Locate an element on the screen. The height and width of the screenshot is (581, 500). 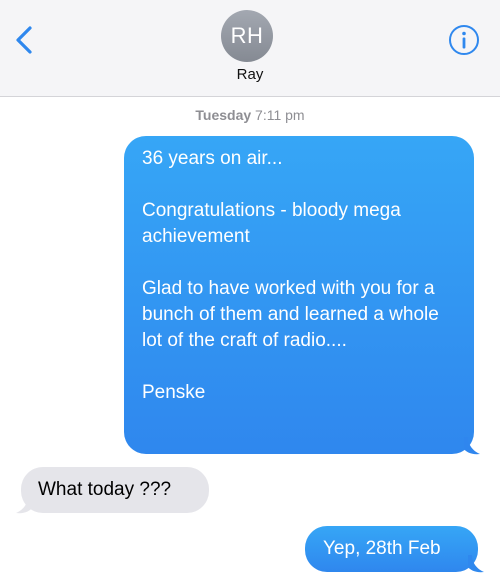
outgoing-message-bubble: Yep, 28th Feb is located at coordinates (391, 549).